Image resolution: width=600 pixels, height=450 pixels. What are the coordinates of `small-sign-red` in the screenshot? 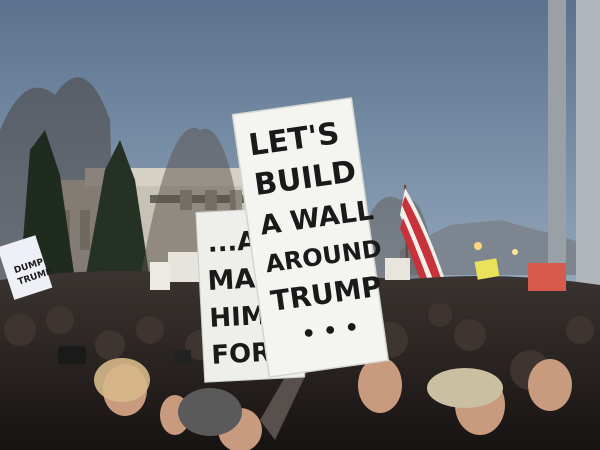 It's located at (547, 277).